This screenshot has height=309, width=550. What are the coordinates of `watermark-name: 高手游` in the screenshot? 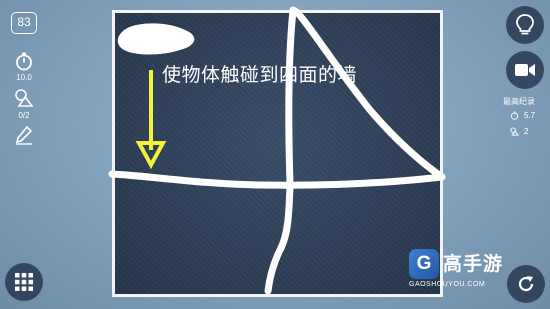 It's located at (473, 264).